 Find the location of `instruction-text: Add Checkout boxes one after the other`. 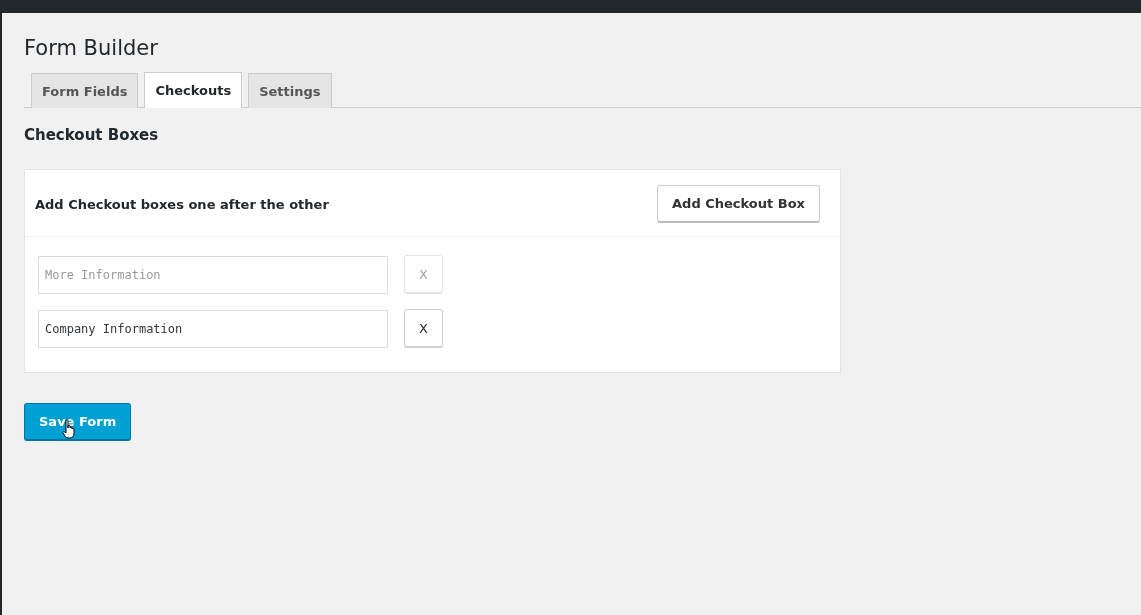

instruction-text: Add Checkout boxes one after the other is located at coordinates (182, 204).